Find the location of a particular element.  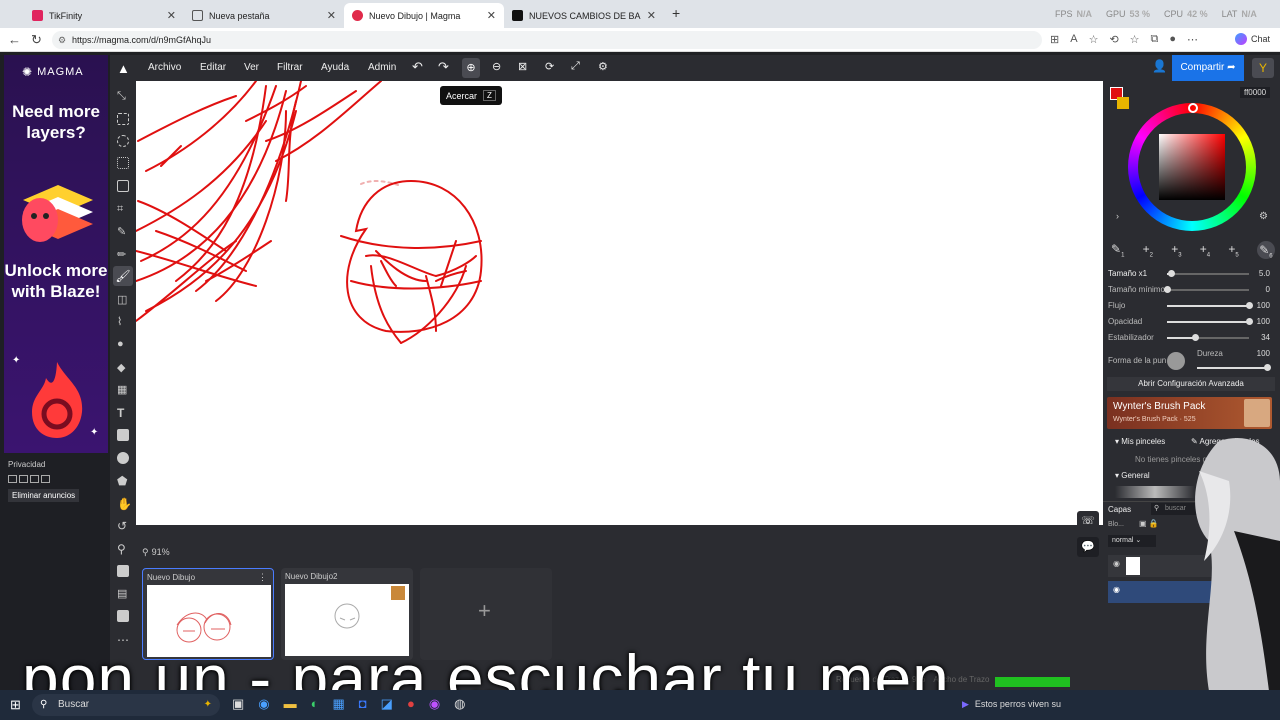

taskbar-search: ⚲ Buscar ✦ is located at coordinates (126, 705).